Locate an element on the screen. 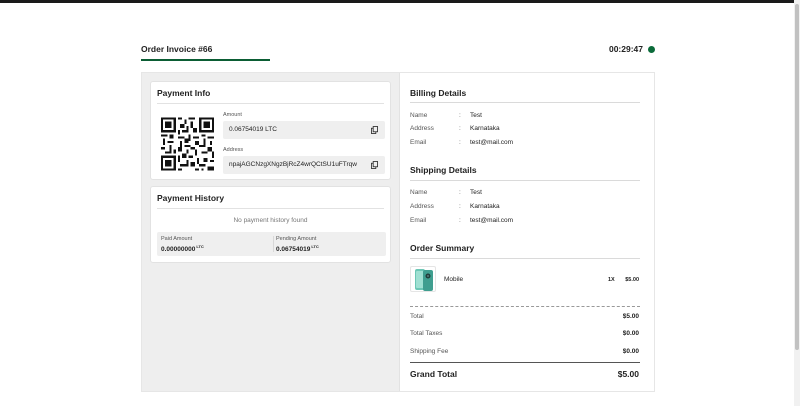 The height and width of the screenshot is (406, 800). pending-amount-number: 0.06754019 is located at coordinates (293, 249).